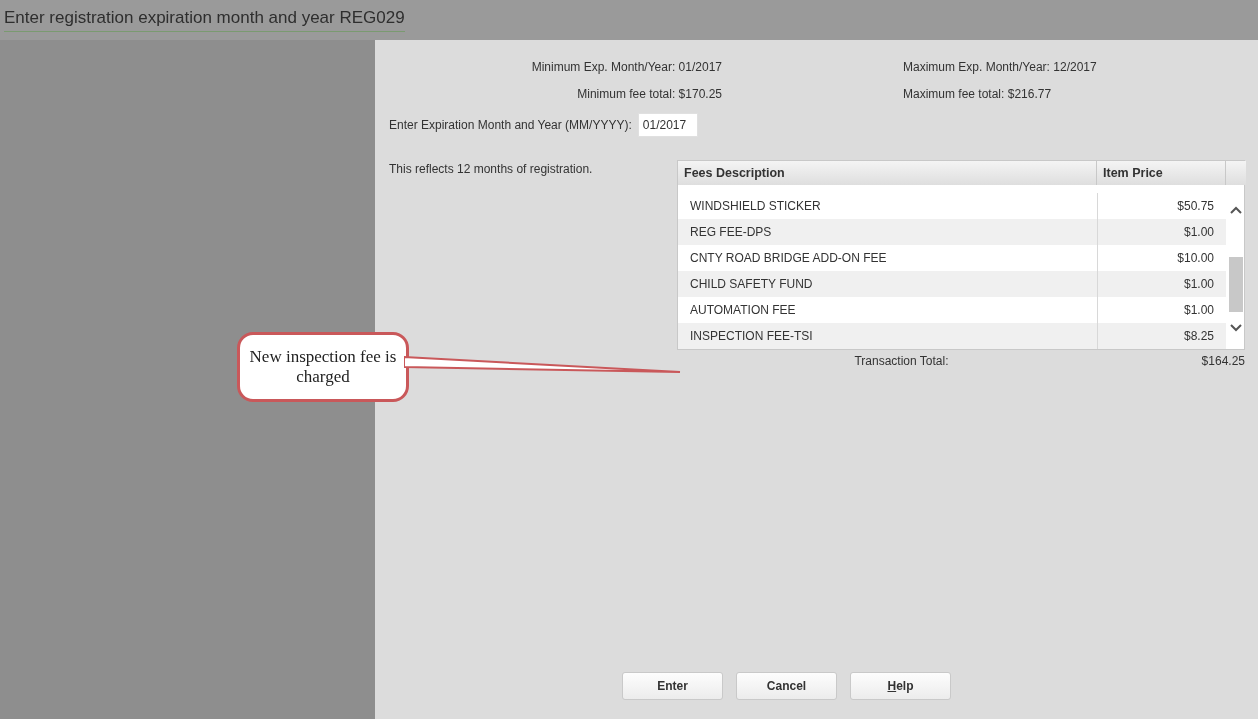 The height and width of the screenshot is (719, 1258). I want to click on column-header: Item Price, so click(1161, 173).